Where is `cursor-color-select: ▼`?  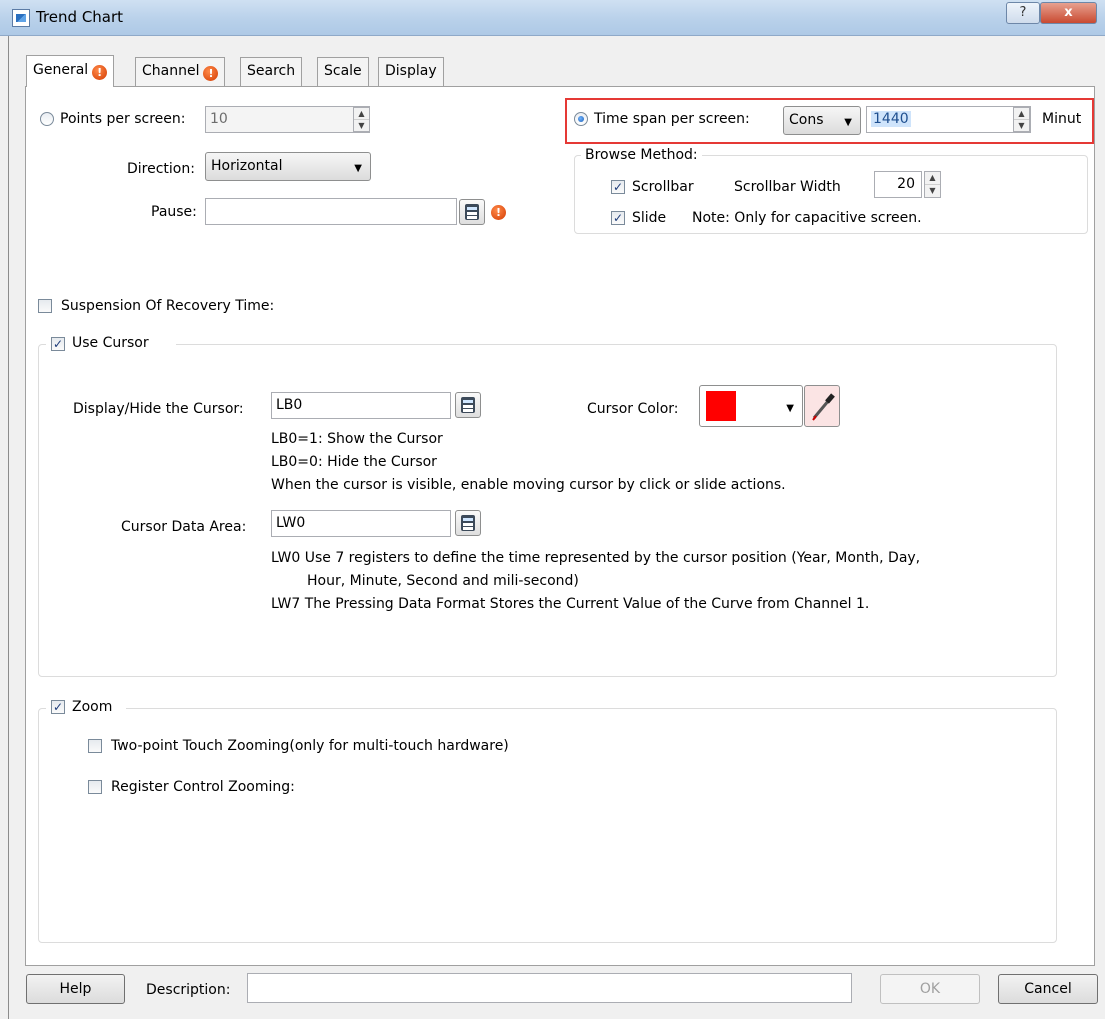 cursor-color-select: ▼ is located at coordinates (751, 406).